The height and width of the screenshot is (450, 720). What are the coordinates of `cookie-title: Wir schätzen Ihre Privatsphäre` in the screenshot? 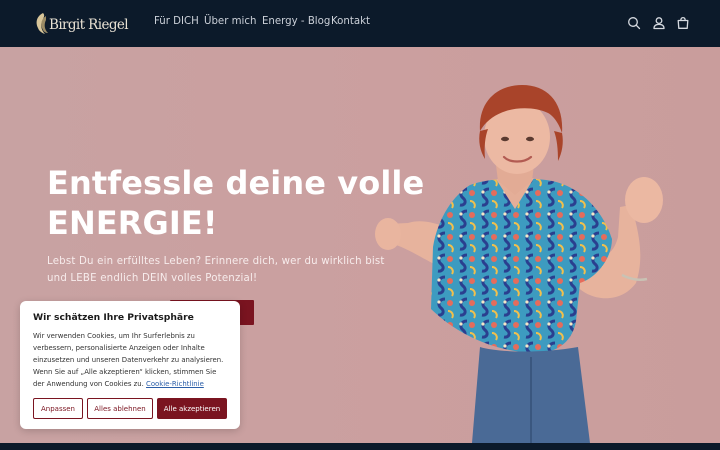 It's located at (113, 317).